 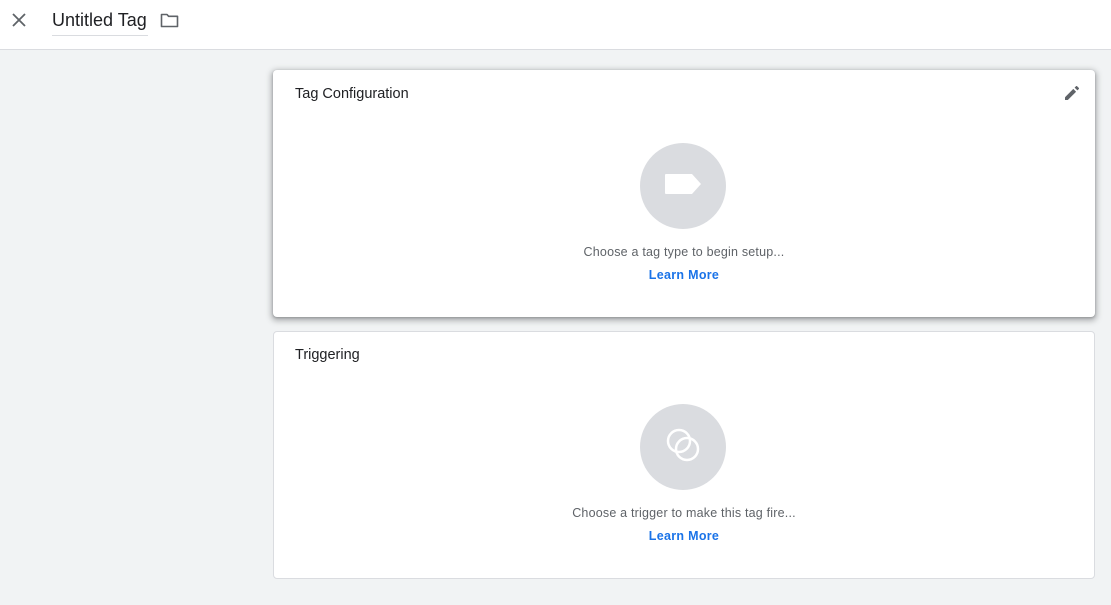 What do you see at coordinates (169, 20) in the screenshot?
I see `folder-icon` at bounding box center [169, 20].